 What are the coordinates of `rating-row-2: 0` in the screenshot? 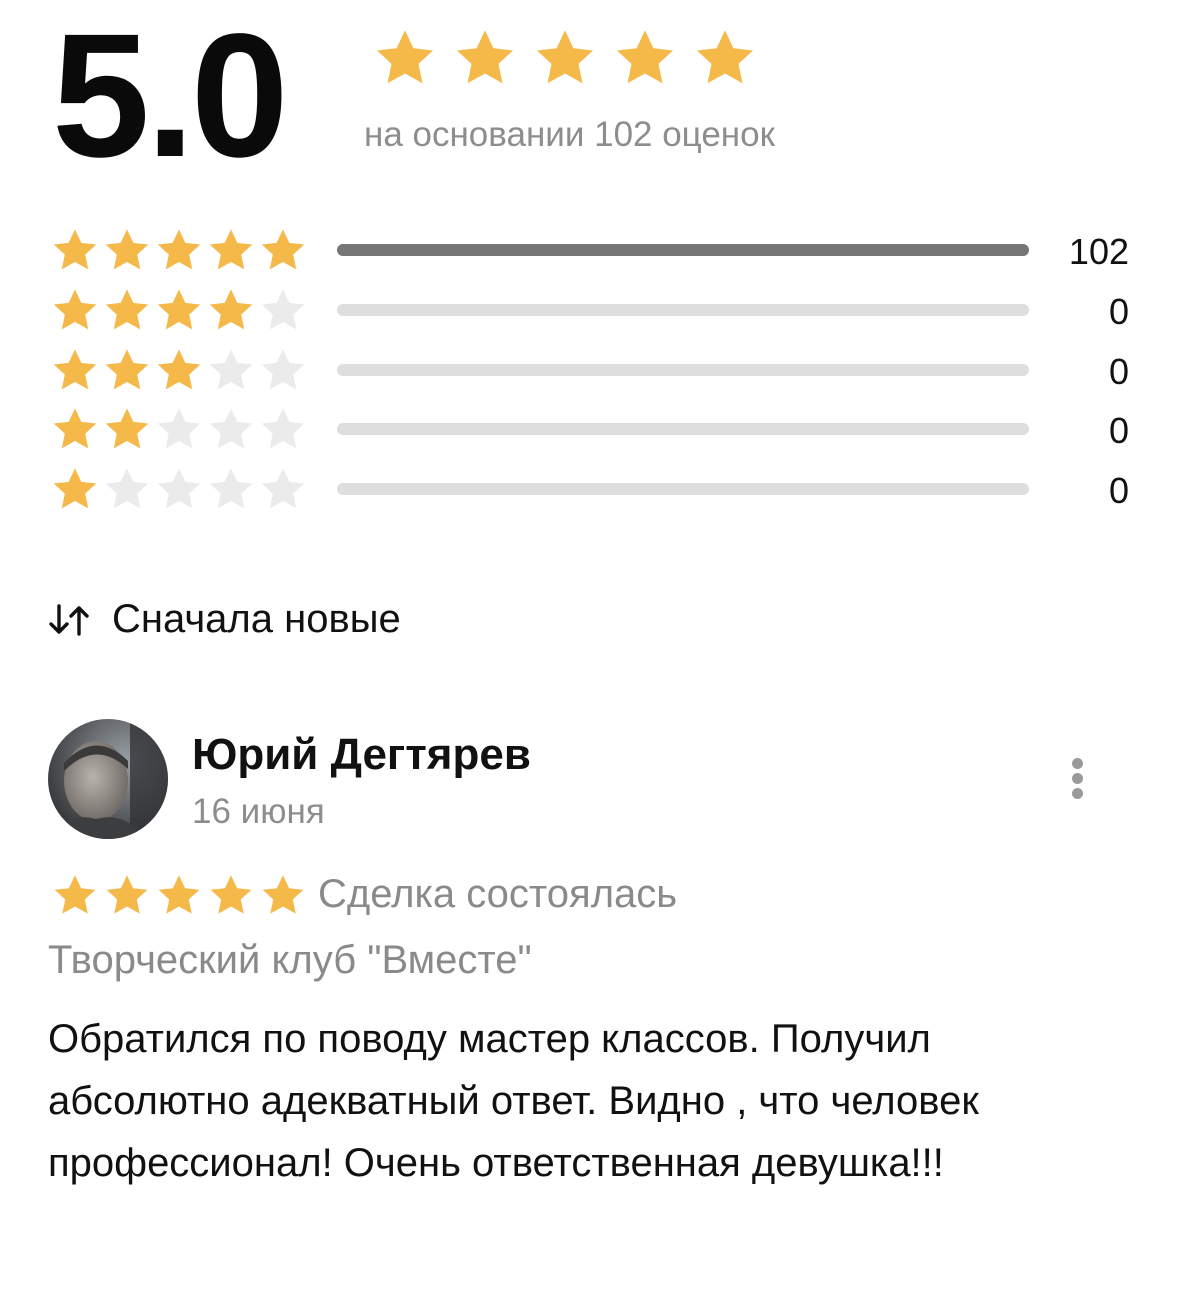 It's located at (600, 430).